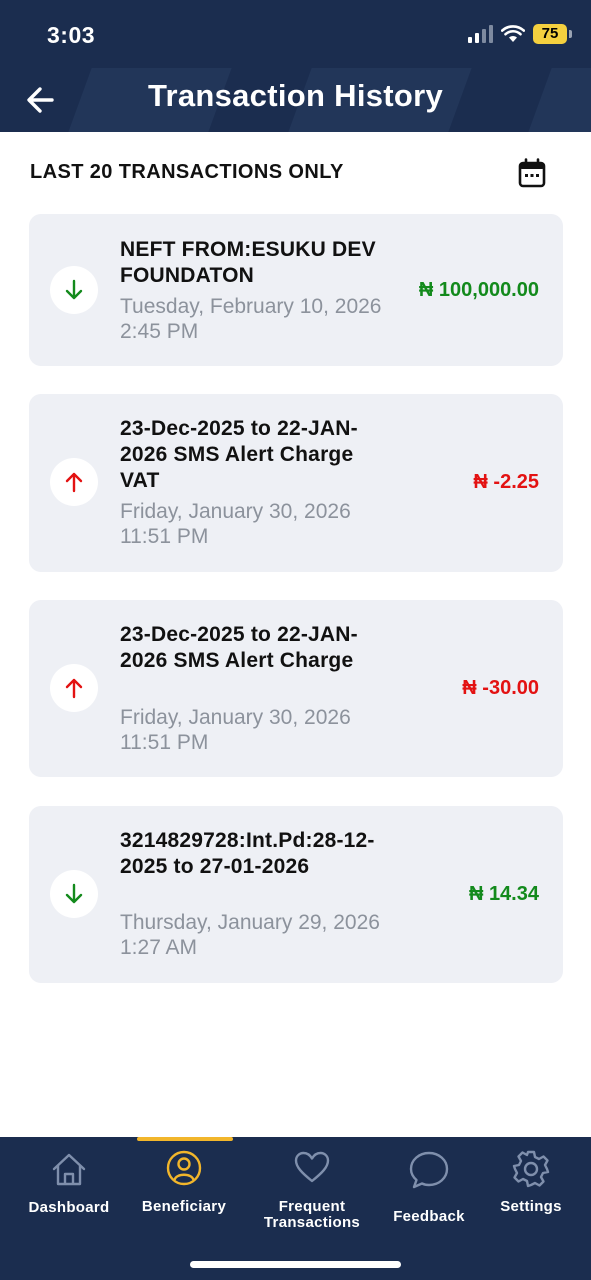 This screenshot has height=1280, width=591. I want to click on app-header: 3:03 75 Transaction History, so click(295, 66).